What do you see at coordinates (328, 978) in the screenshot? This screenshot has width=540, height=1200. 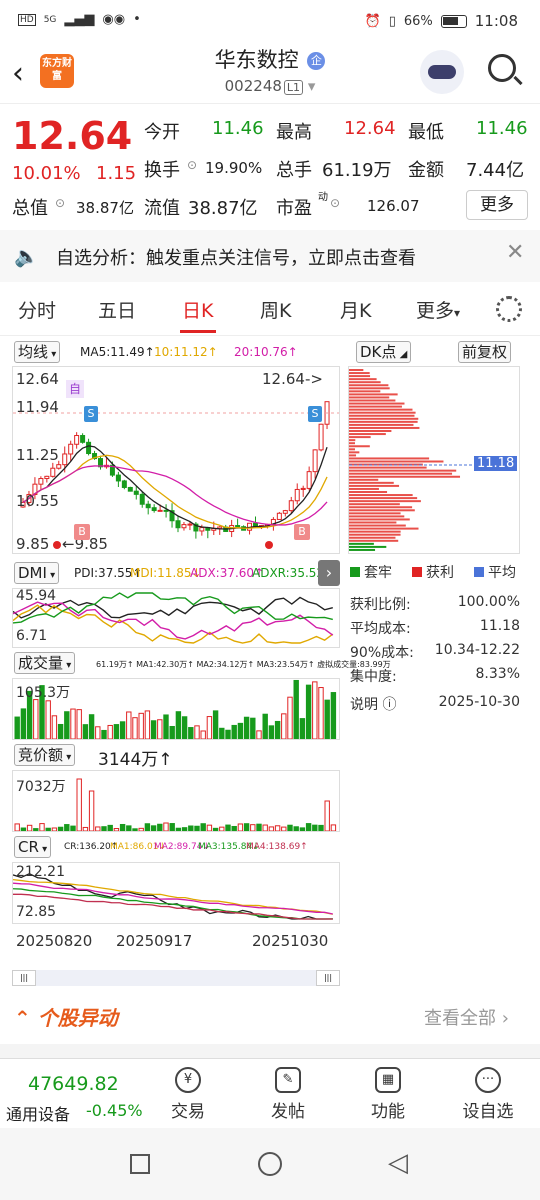 I see `range-handle-right: |||` at bounding box center [328, 978].